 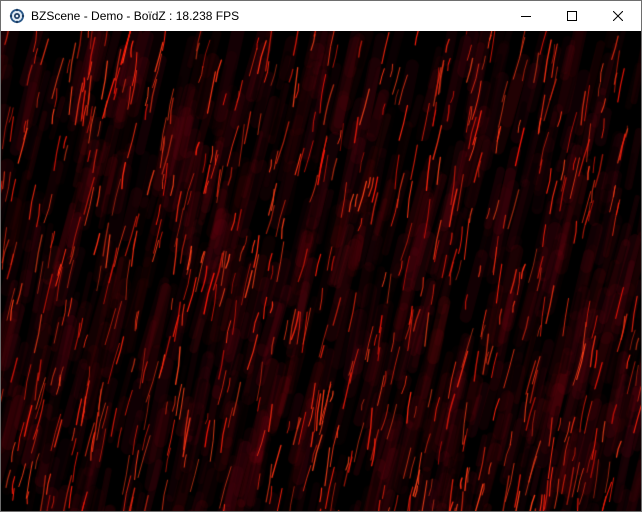 I want to click on maximize-button, so click(x=572, y=16).